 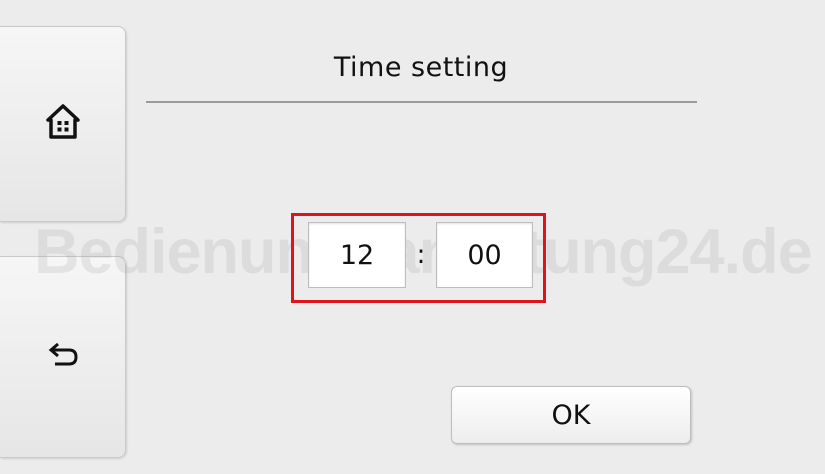 What do you see at coordinates (421, 102) in the screenshot?
I see `title-divider` at bounding box center [421, 102].